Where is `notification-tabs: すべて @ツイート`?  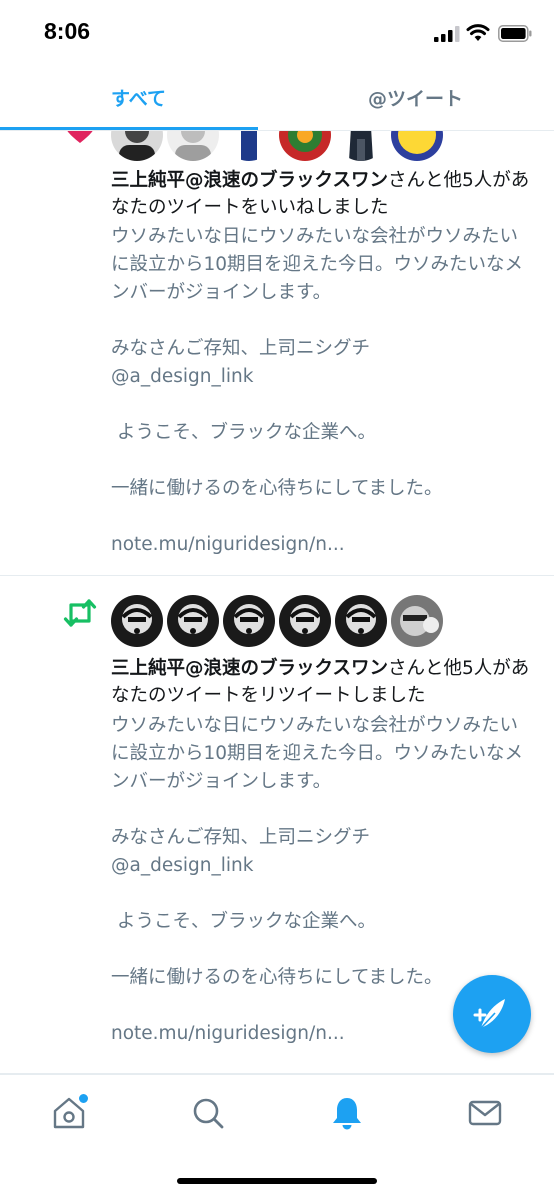
notification-tabs: すべて @ツイート is located at coordinates (277, 98).